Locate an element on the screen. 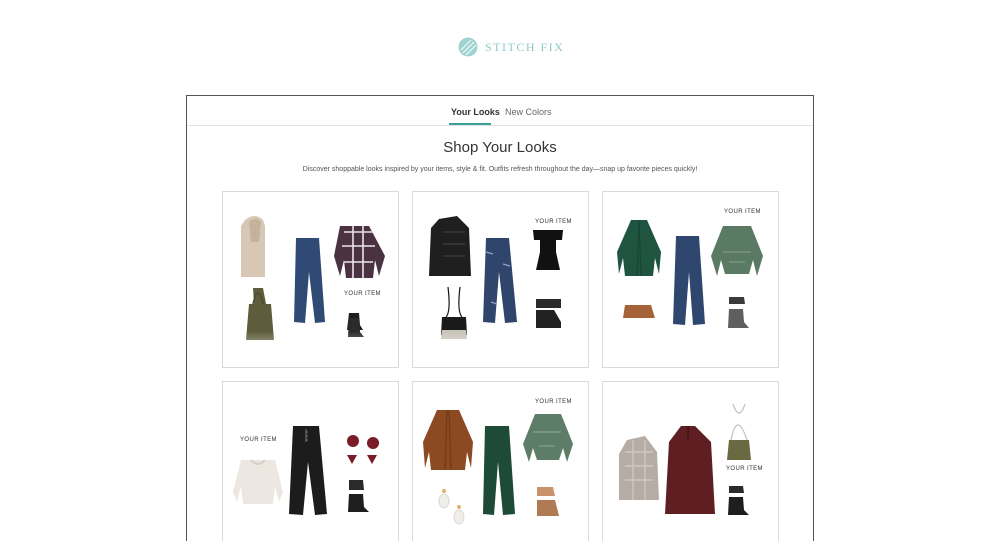  tab-new-colors: New Colors is located at coordinates (528, 112).